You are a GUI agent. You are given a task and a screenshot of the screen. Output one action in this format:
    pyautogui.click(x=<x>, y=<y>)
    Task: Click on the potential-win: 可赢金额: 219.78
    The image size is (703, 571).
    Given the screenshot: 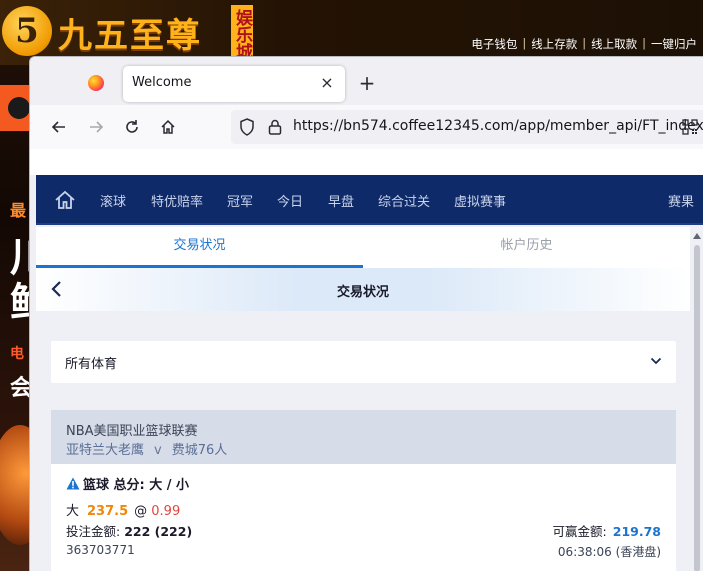 What is the action you would take?
    pyautogui.click(x=607, y=530)
    